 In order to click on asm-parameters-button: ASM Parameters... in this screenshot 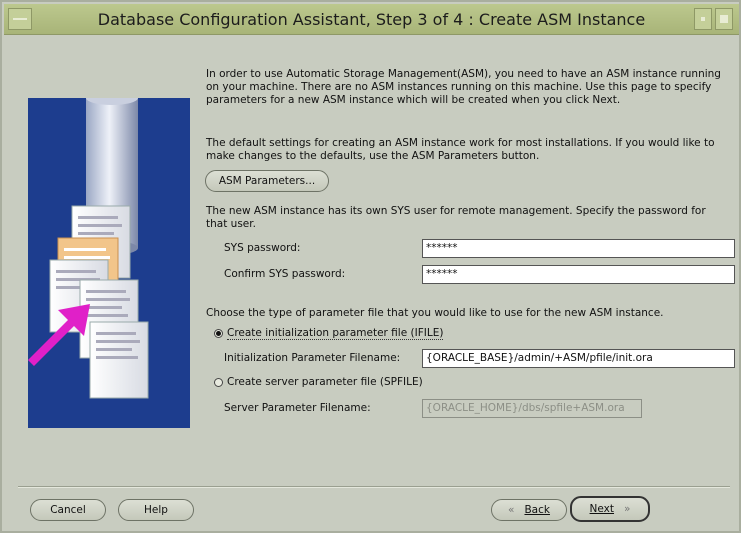, I will do `click(267, 181)`.